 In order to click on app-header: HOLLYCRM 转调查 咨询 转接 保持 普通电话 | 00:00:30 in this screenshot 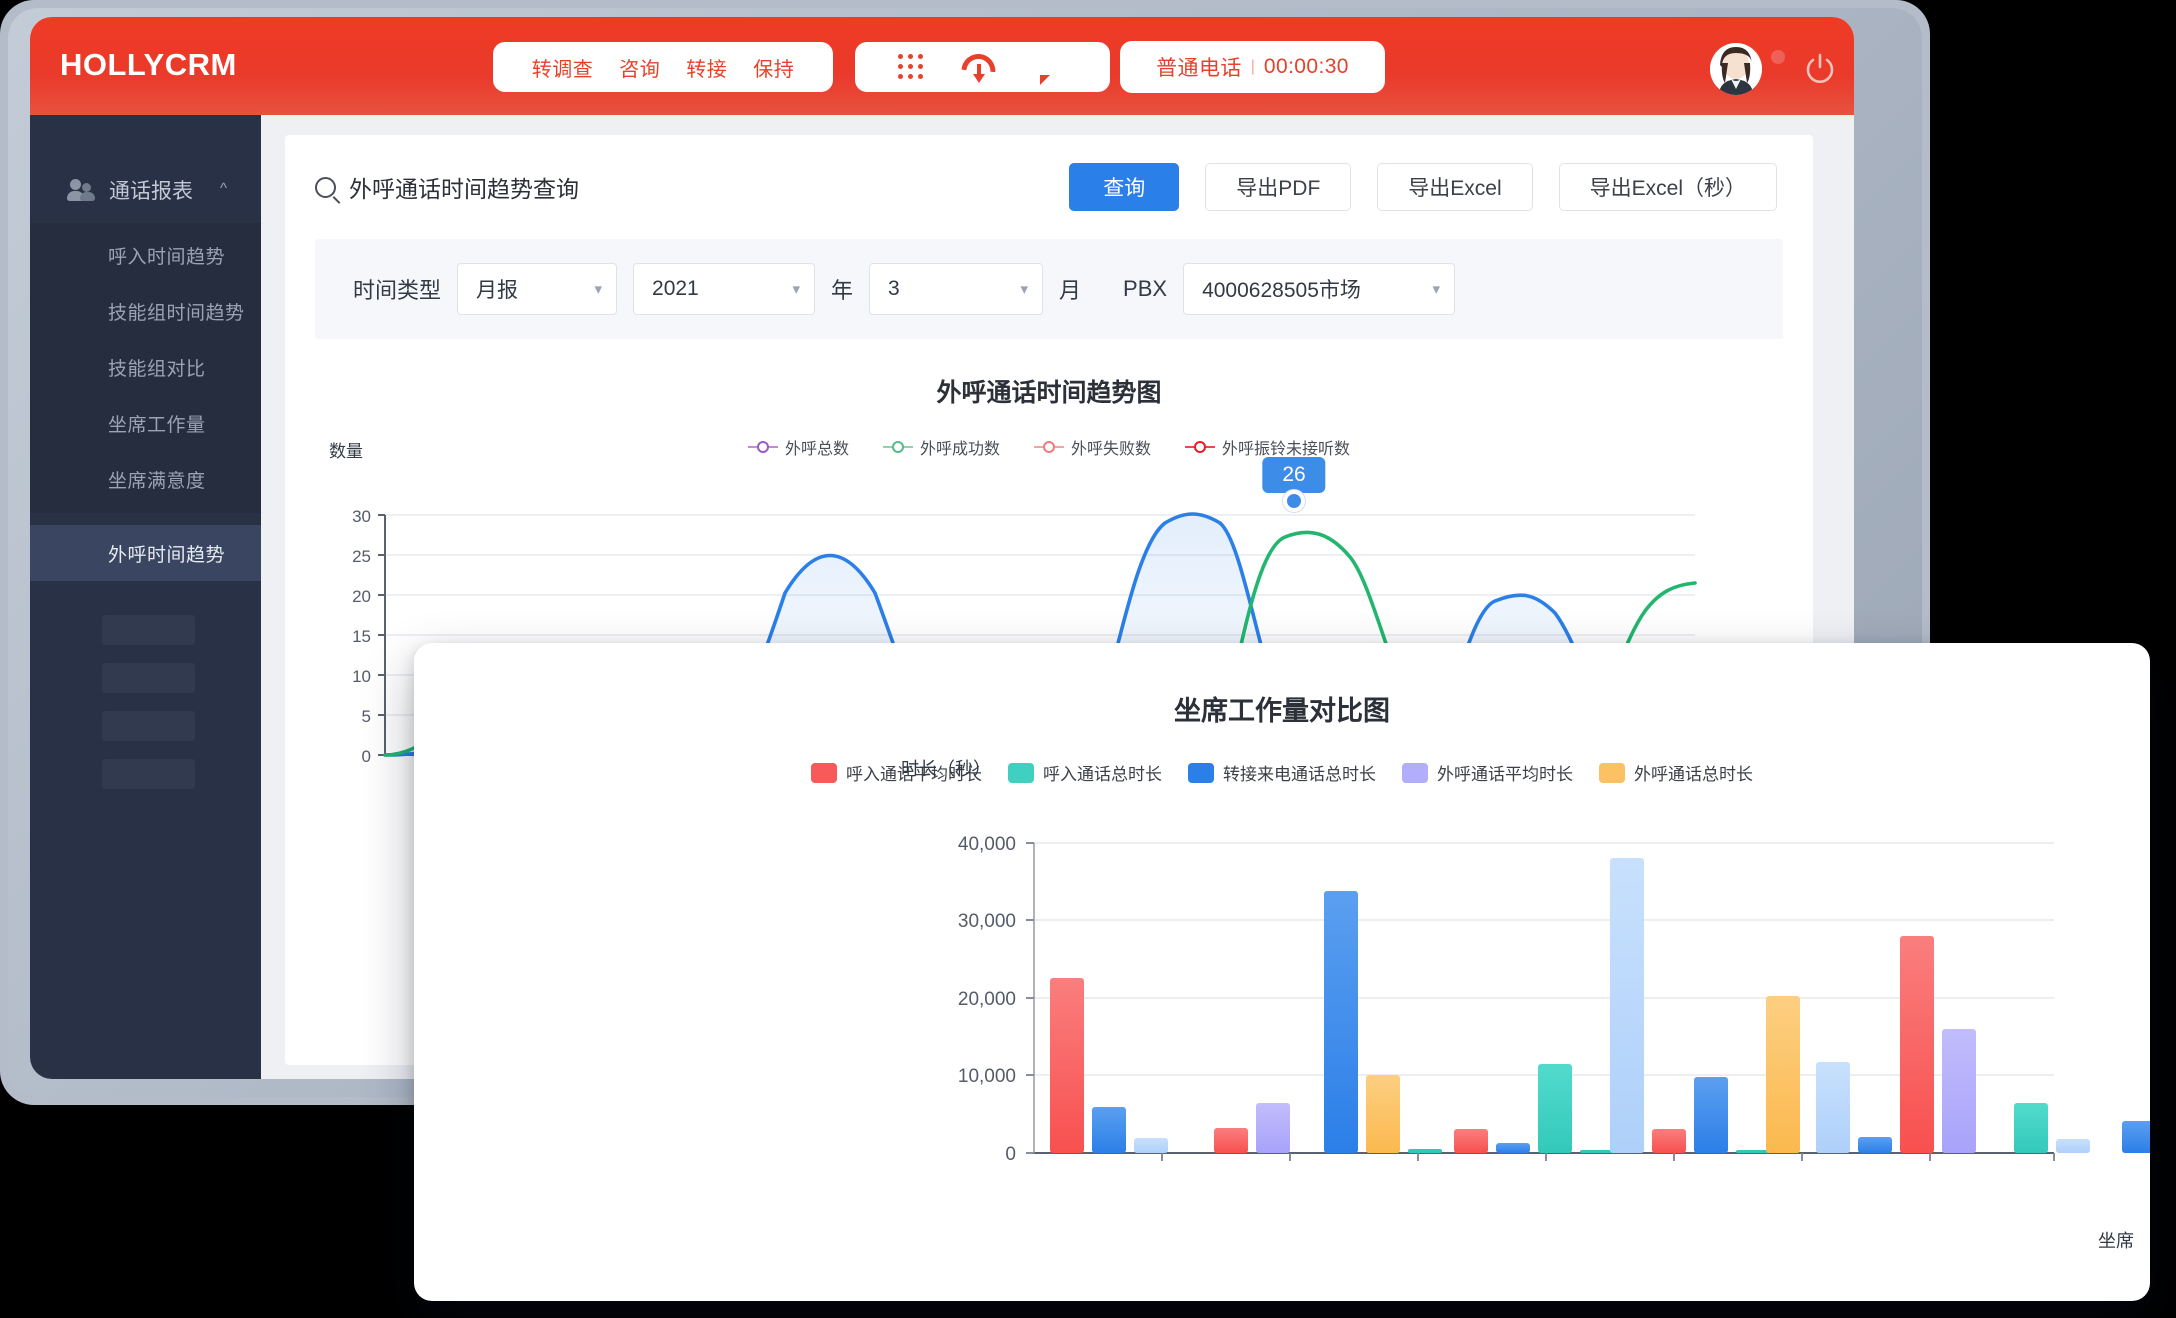, I will do `click(942, 66)`.